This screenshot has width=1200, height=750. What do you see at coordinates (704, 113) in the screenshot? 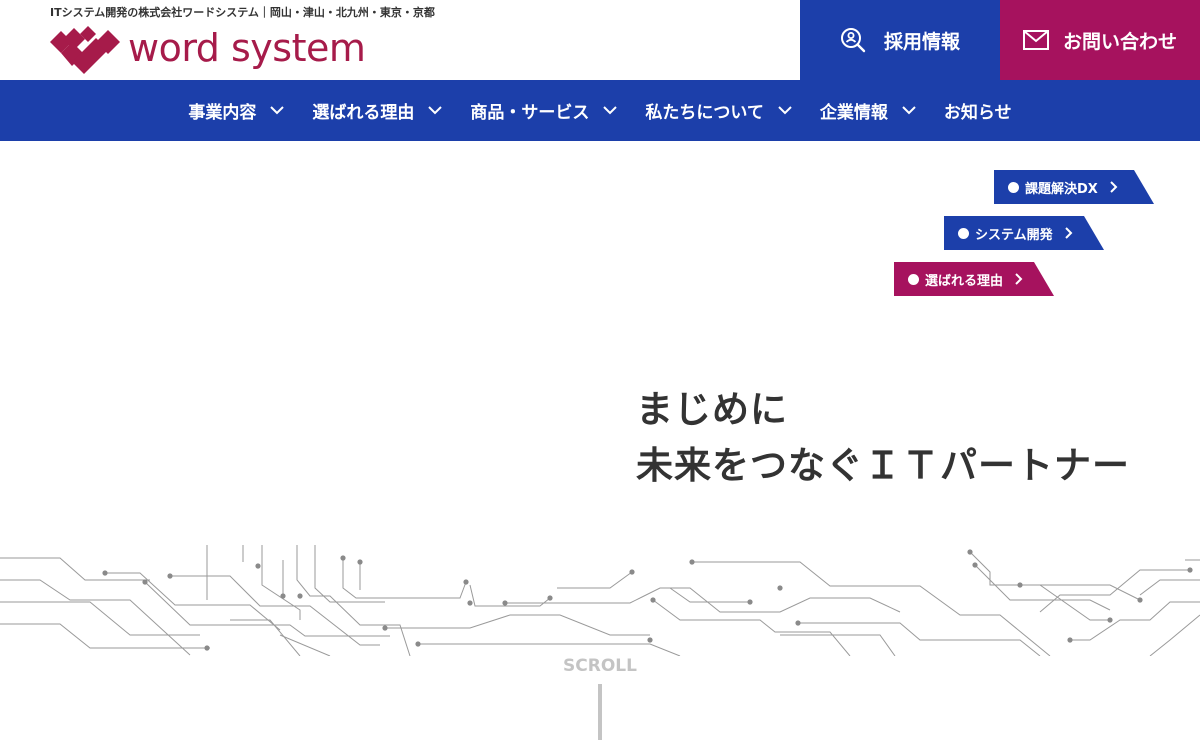
I see `nav-item-label: 私たちについて` at bounding box center [704, 113].